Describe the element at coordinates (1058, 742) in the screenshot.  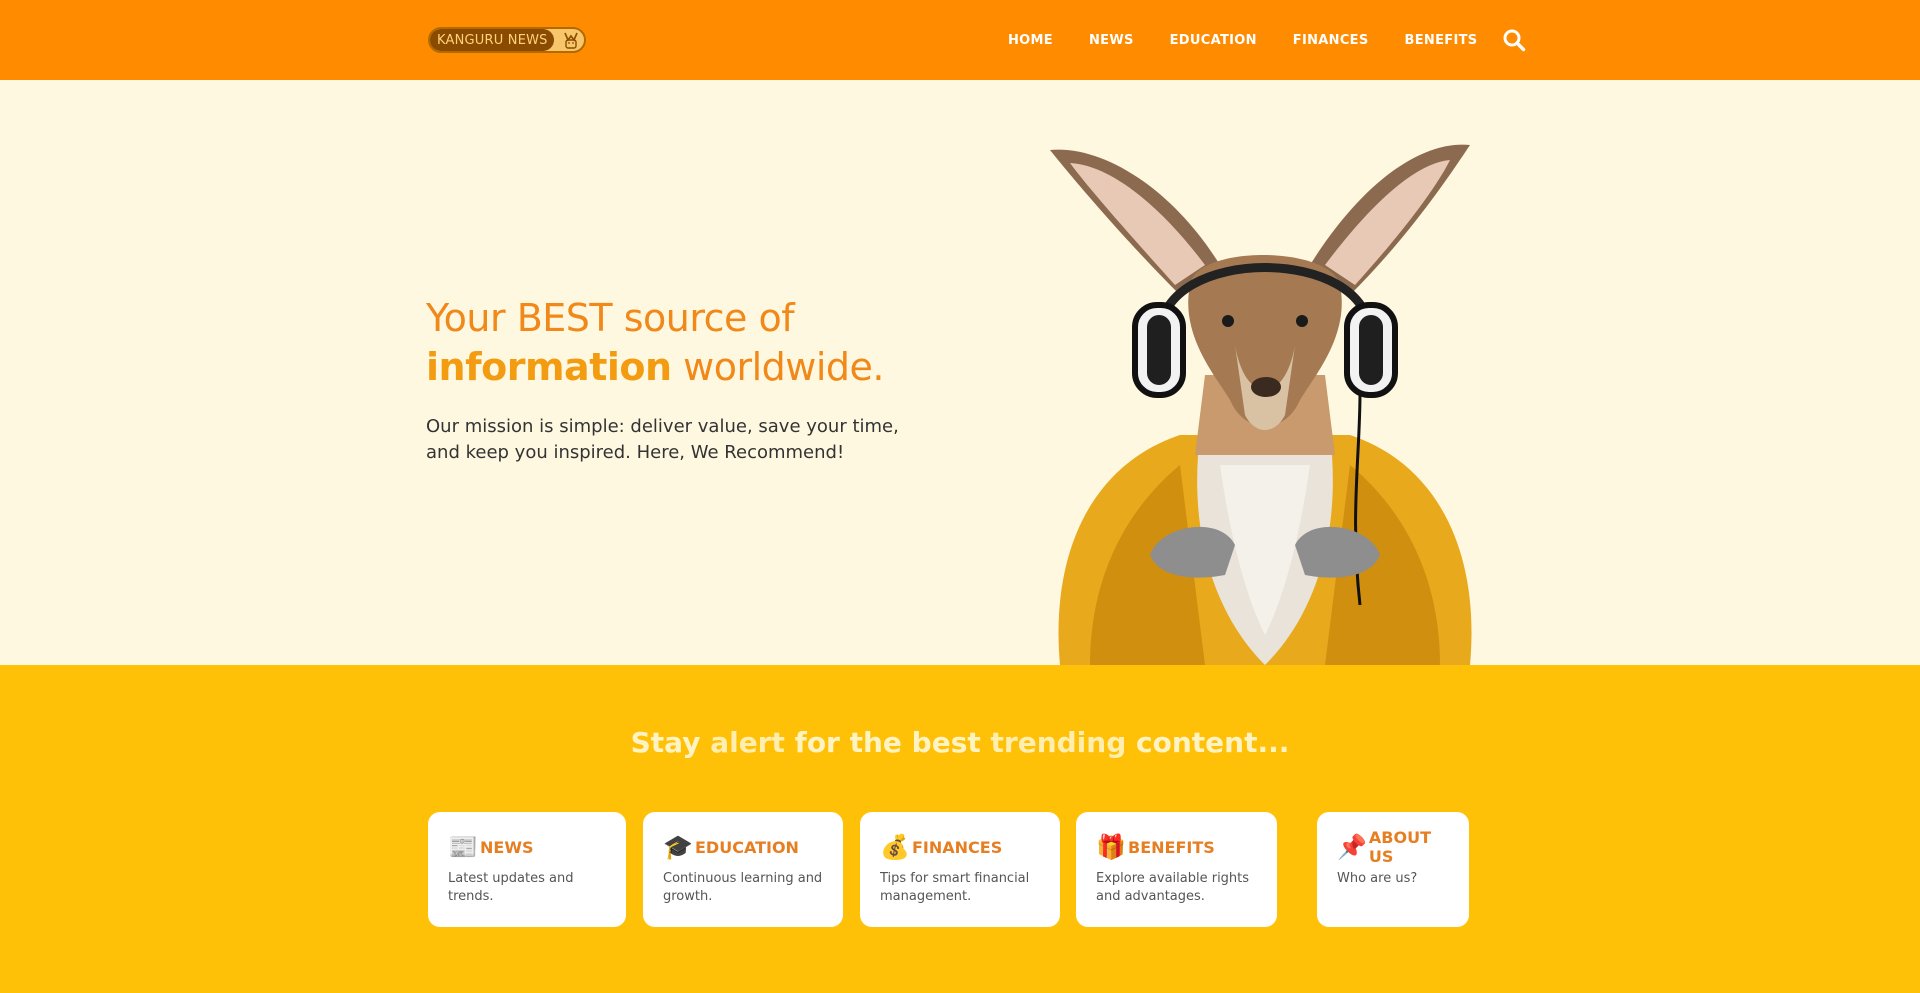
I see `trending-bold-trending: trending` at that location.